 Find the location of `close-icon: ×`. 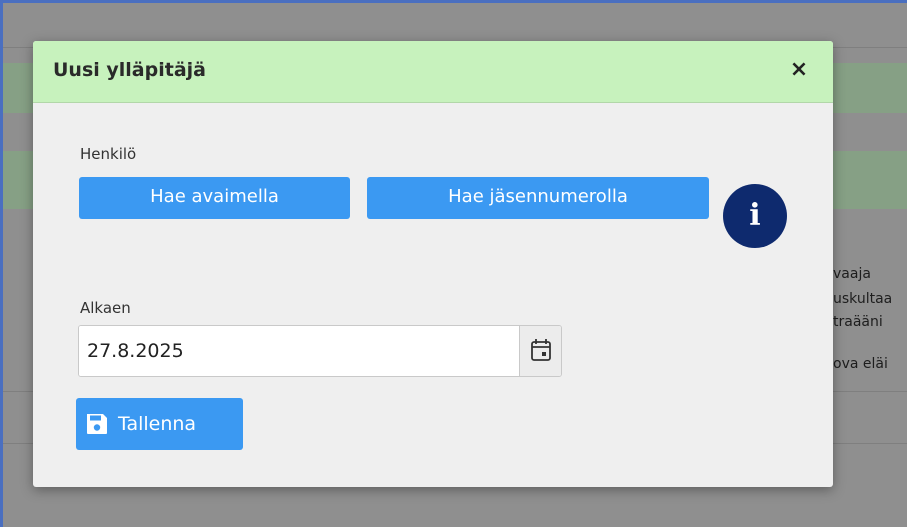

close-icon: × is located at coordinates (799, 69).